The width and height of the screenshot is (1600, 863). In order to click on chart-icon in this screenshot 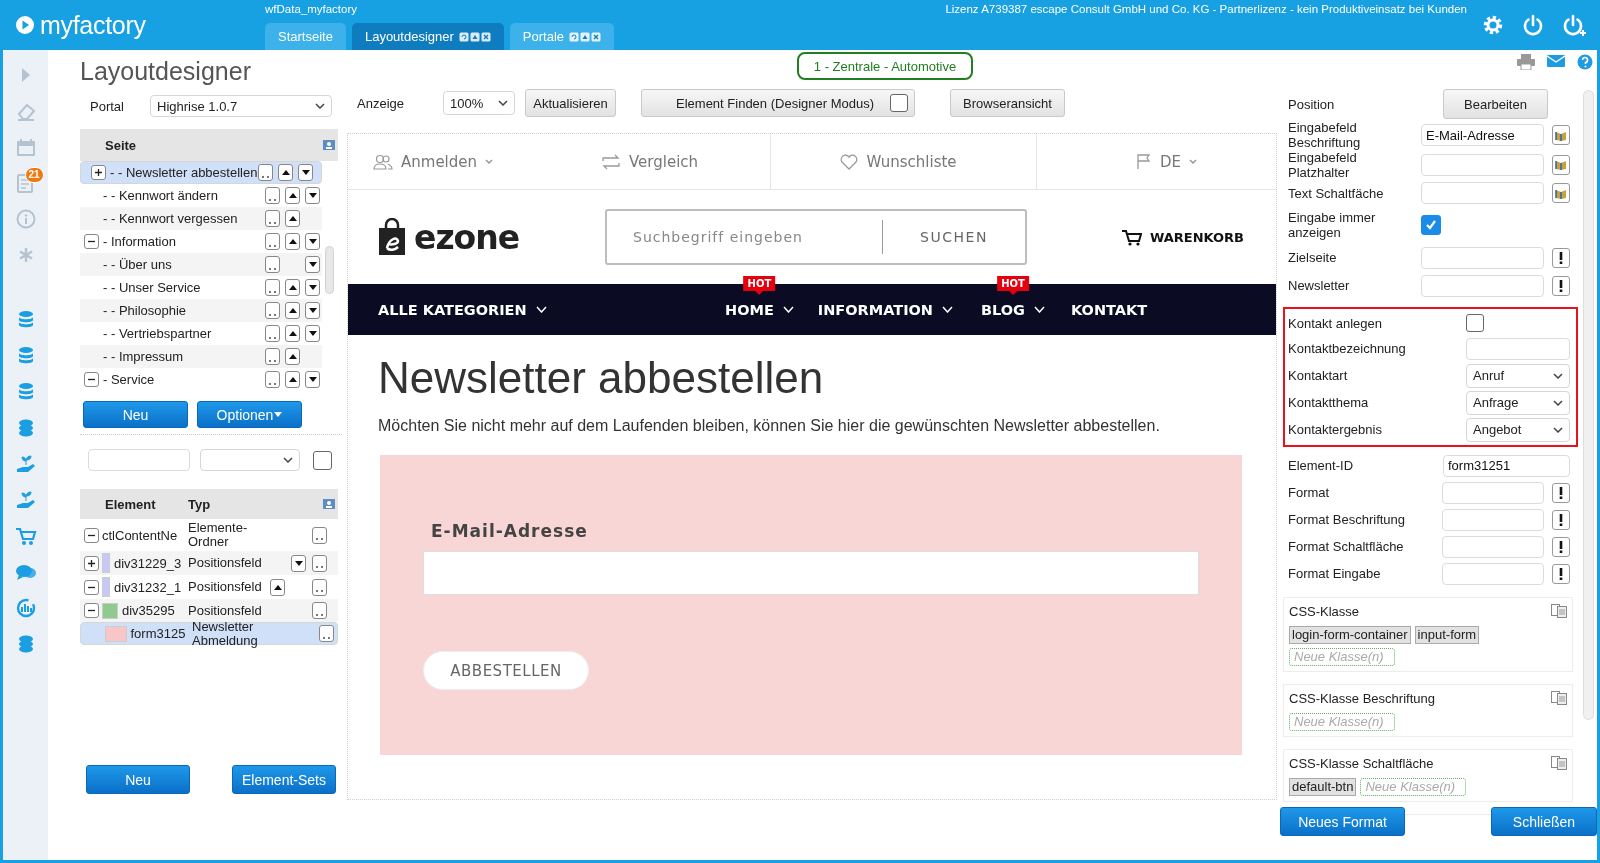, I will do `click(25, 608)`.